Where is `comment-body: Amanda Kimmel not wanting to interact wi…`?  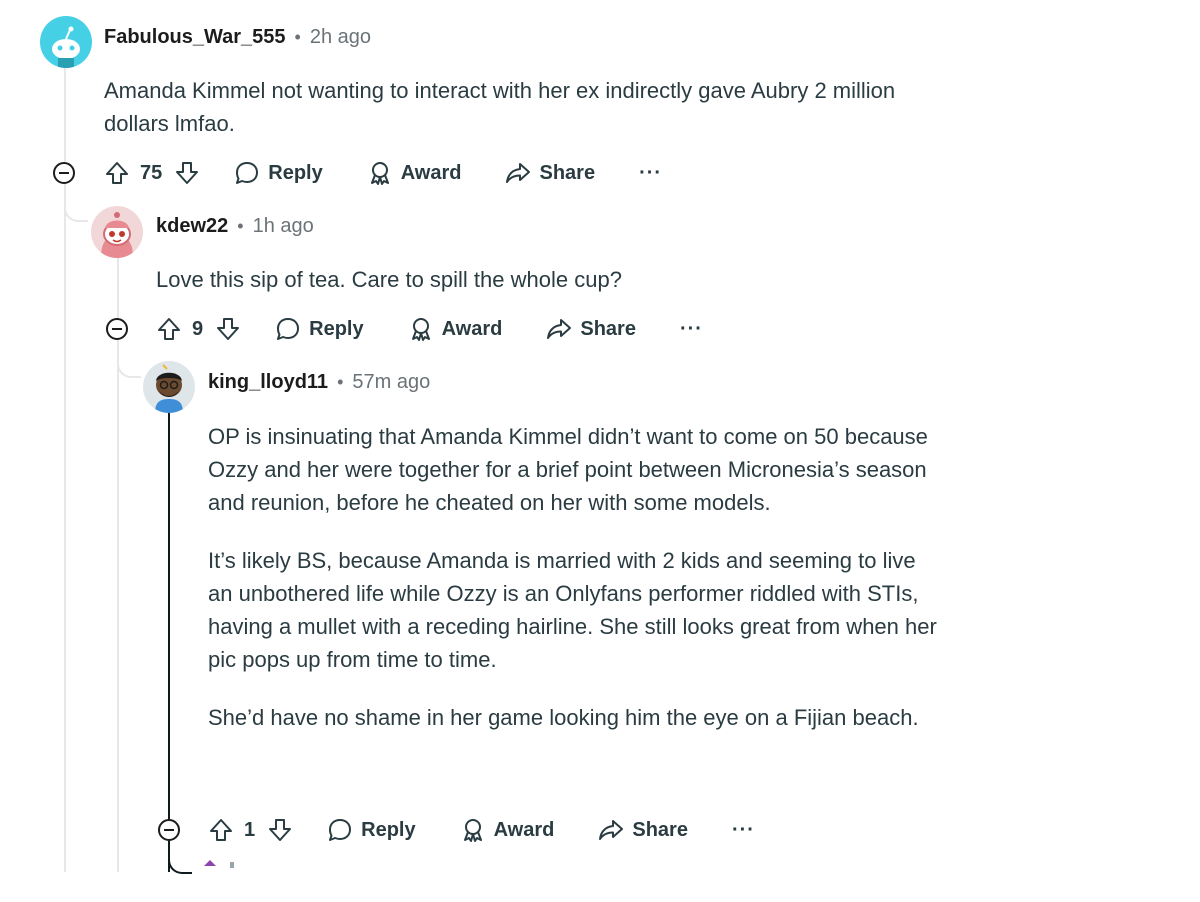
comment-body: Amanda Kimmel not wanting to interact wi… is located at coordinates (504, 119).